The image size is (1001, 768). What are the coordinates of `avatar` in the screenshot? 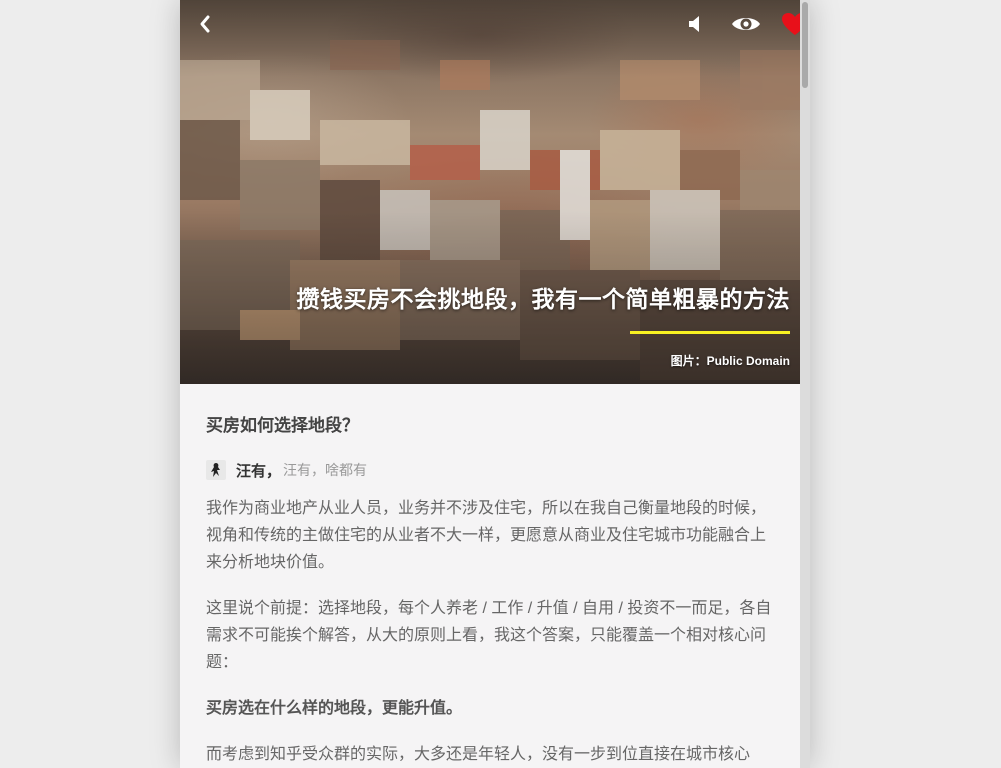 It's located at (216, 470).